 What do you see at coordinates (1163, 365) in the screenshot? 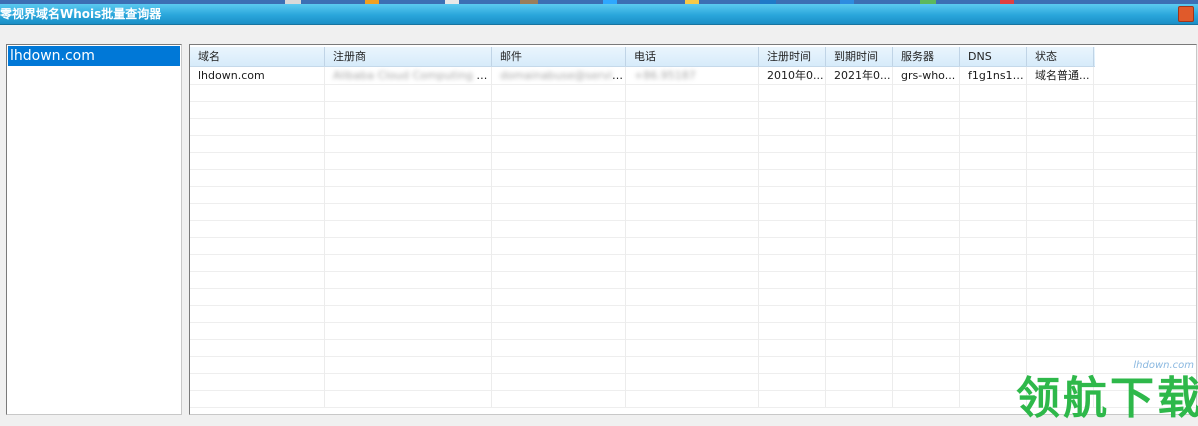
I see `watermark-url: lhdown.com` at bounding box center [1163, 365].